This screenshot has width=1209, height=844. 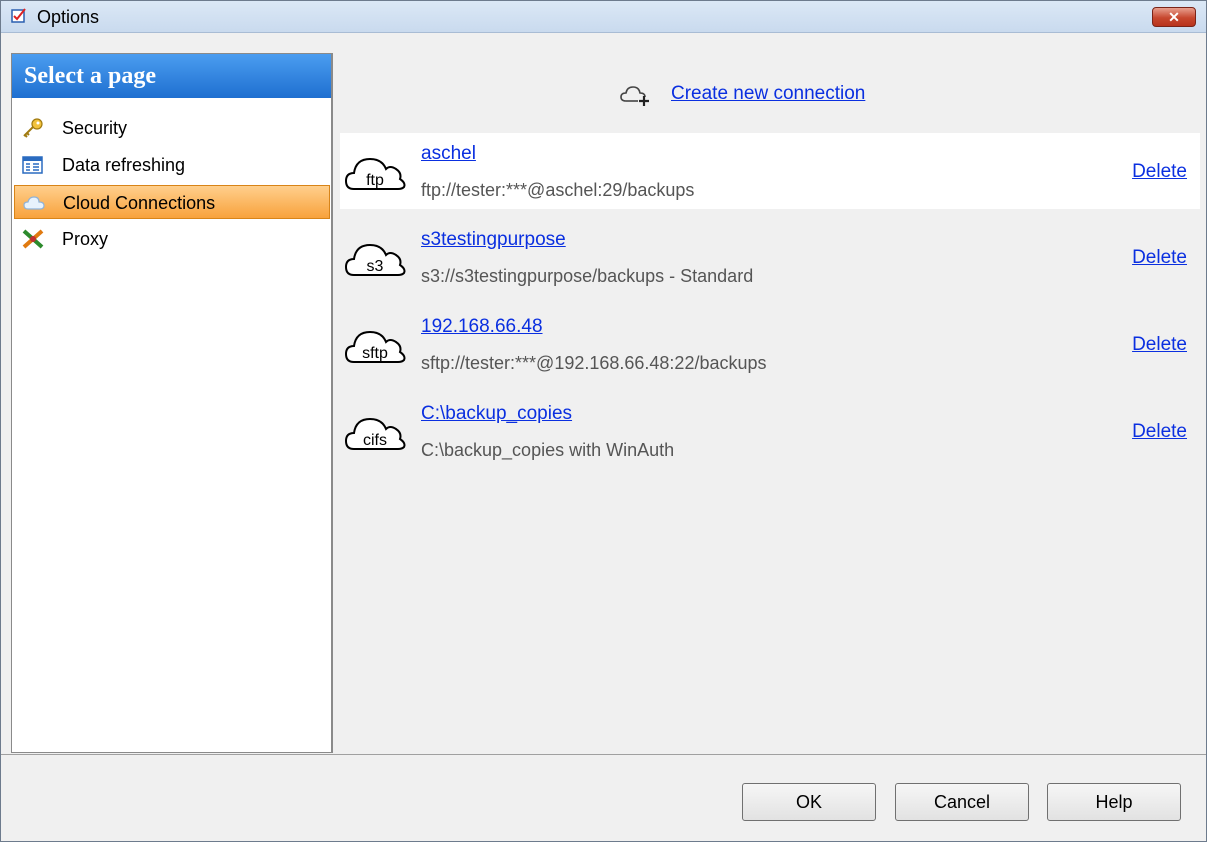 I want to click on ftp-cloud-icon: ftp, so click(x=375, y=173).